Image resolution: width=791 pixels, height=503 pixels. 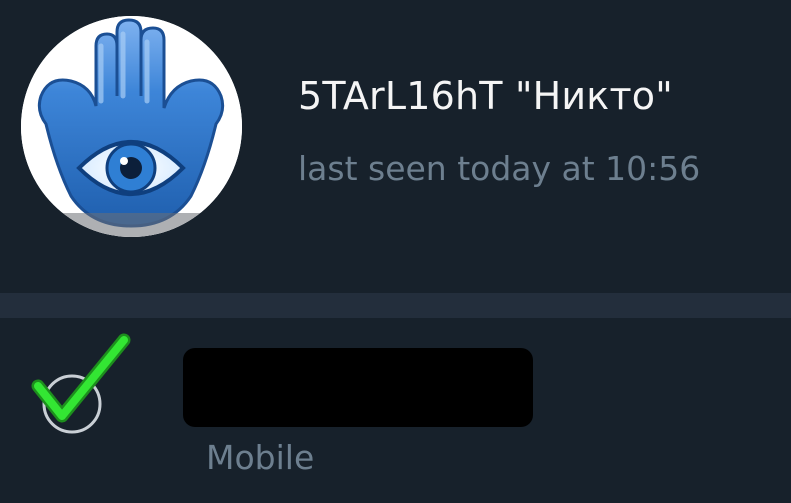 What do you see at coordinates (395, 305) in the screenshot?
I see `section-divider` at bounding box center [395, 305].